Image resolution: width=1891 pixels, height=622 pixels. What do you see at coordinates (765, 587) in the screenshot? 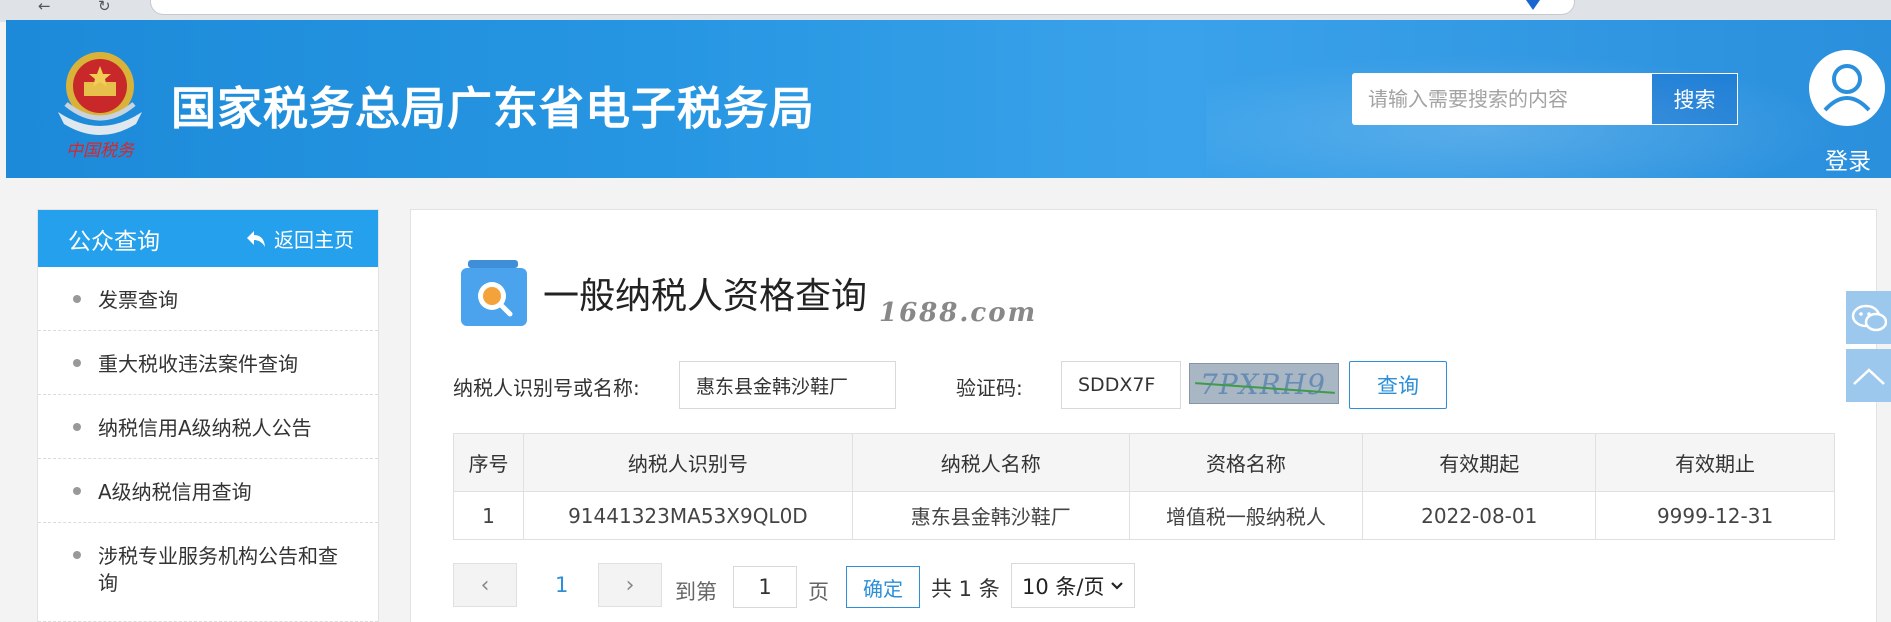
I see `goto-page-input` at bounding box center [765, 587].